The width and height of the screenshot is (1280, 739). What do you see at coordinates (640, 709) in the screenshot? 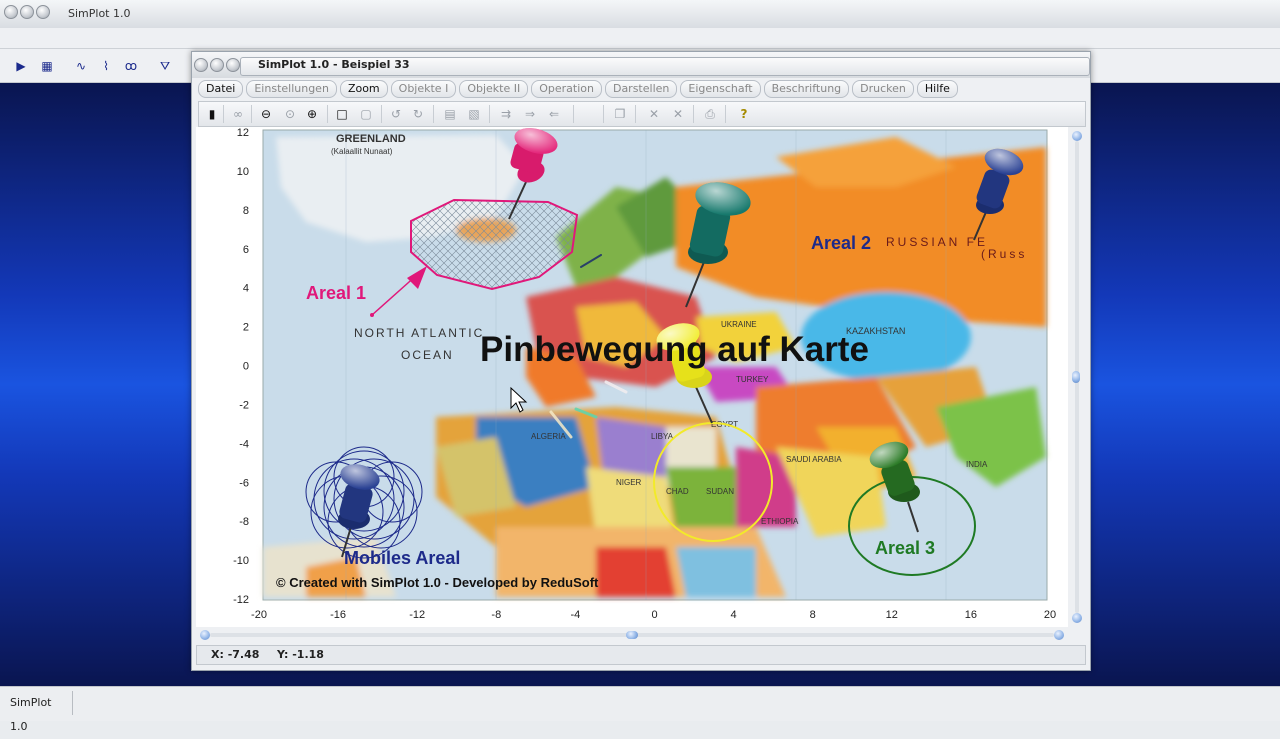
I see `taskbar: SimPlot 1.0` at bounding box center [640, 709].